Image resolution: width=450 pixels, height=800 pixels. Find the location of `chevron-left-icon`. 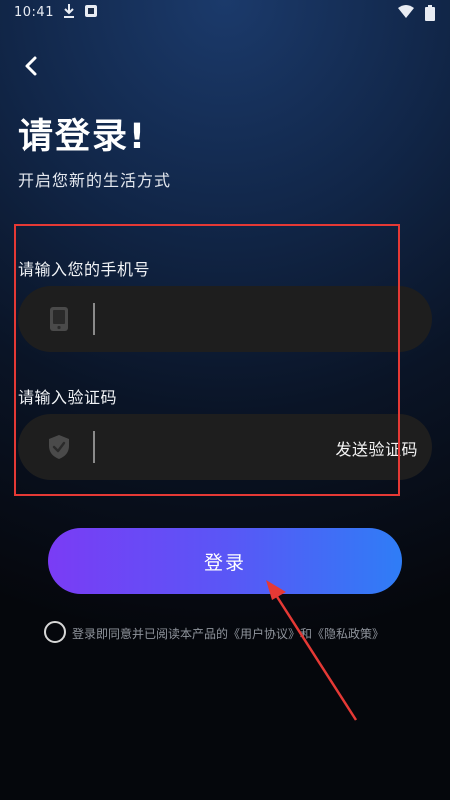

chevron-left-icon is located at coordinates (31, 66).